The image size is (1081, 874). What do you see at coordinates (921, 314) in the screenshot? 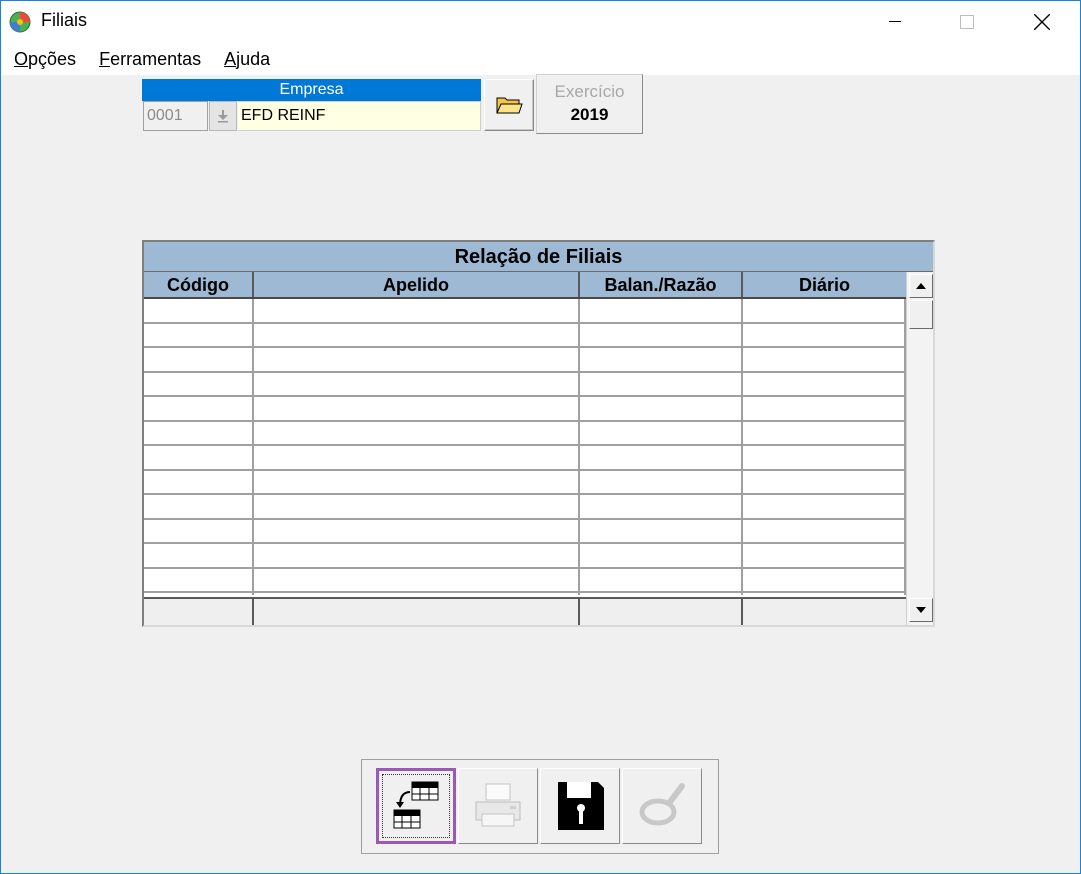
I see `scroll-thumb` at bounding box center [921, 314].